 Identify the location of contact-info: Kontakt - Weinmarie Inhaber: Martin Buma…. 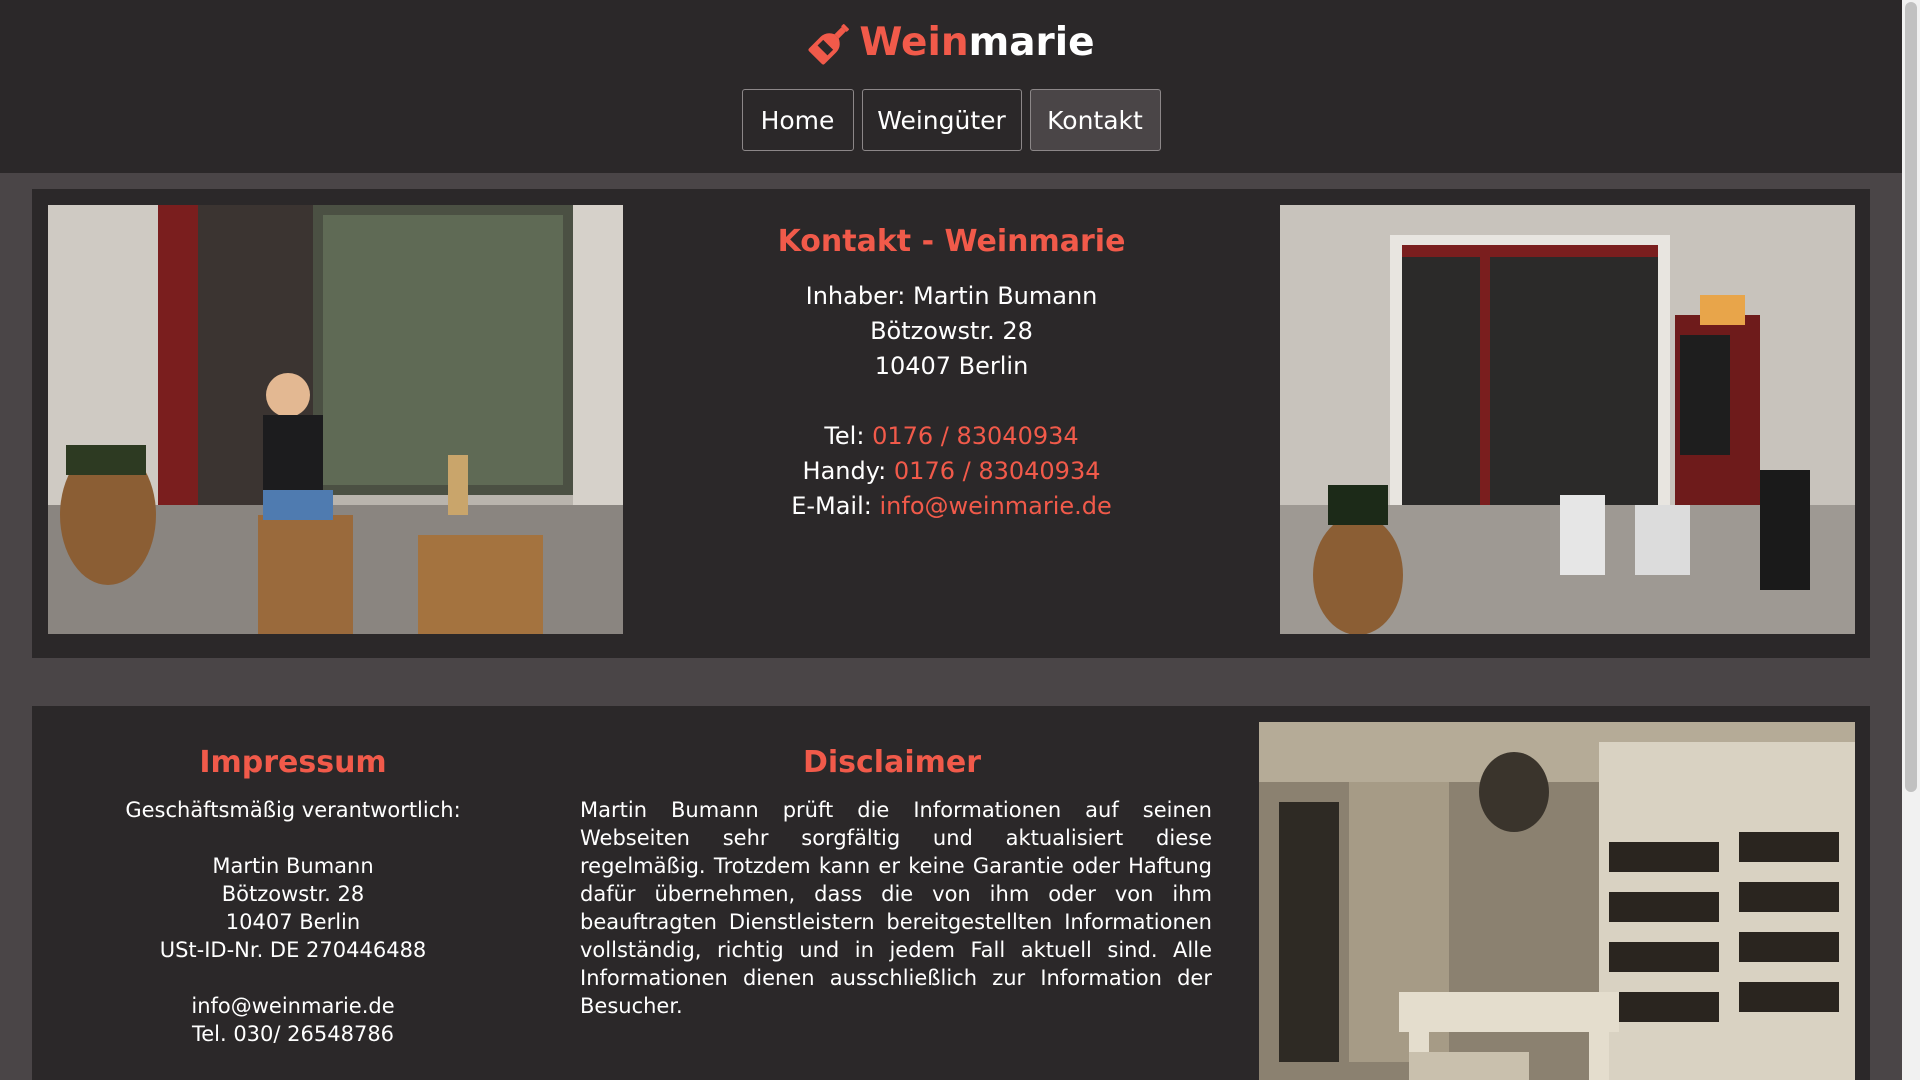
(951, 364).